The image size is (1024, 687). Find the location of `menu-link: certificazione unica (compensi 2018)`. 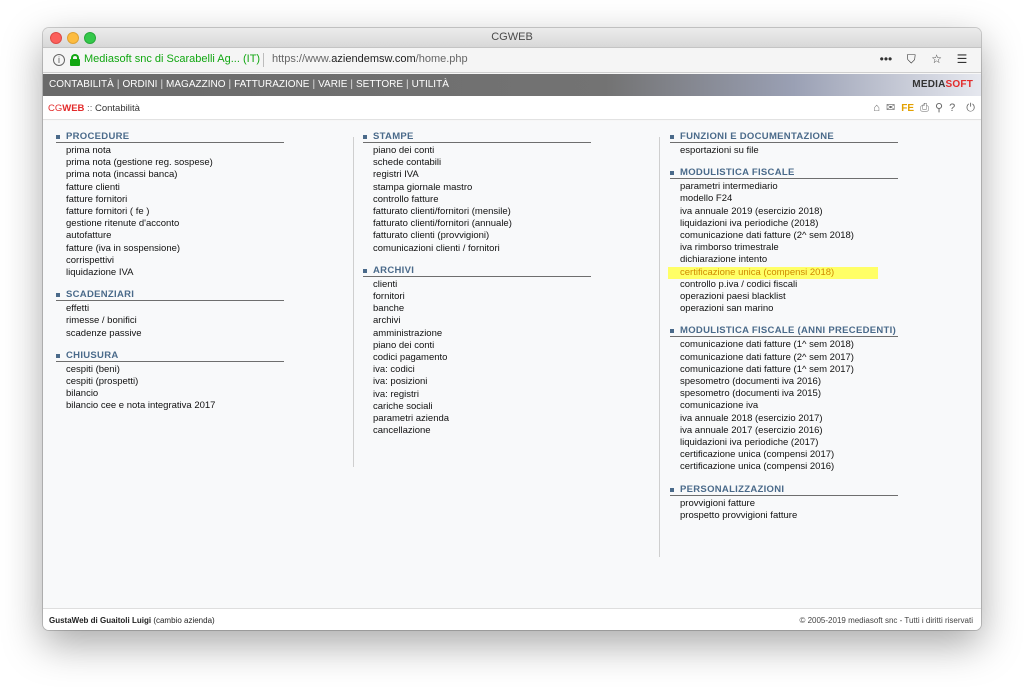

menu-link: certificazione unica (compensi 2018) is located at coordinates (773, 272).